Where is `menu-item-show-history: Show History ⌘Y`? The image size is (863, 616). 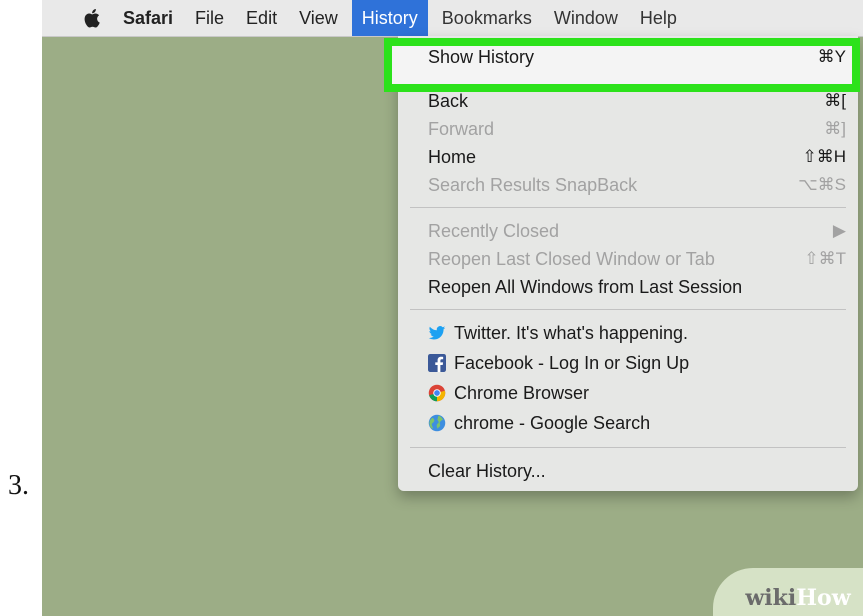
menu-item-show-history: Show History ⌘Y is located at coordinates (637, 57).